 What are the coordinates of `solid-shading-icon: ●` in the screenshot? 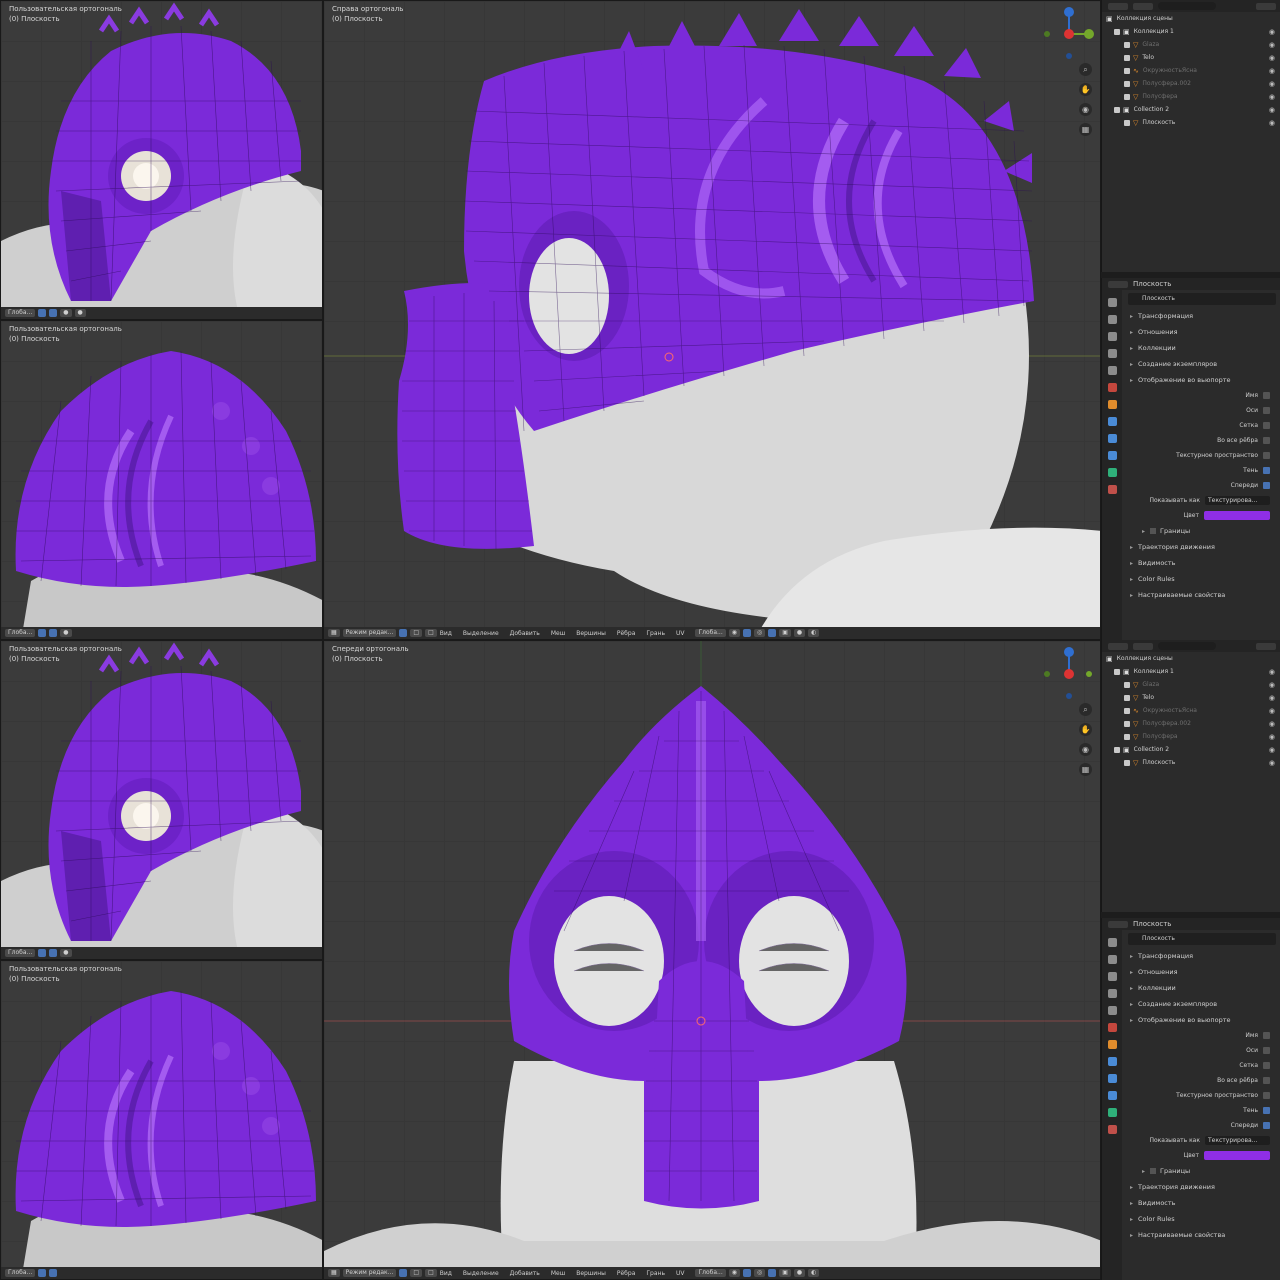 It's located at (799, 633).